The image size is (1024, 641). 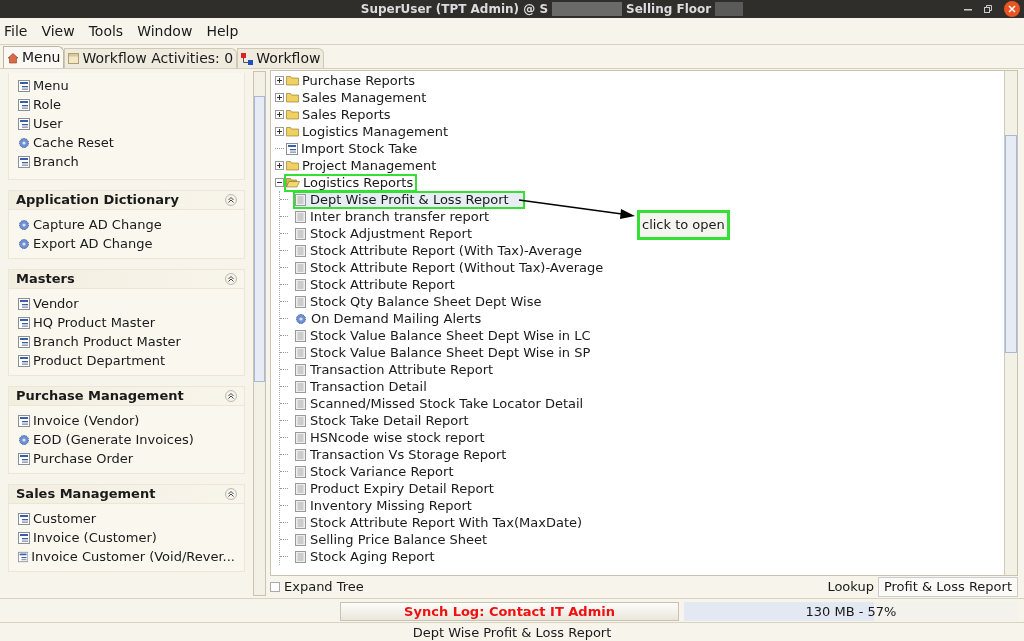 What do you see at coordinates (126, 123) in the screenshot?
I see `menu-entry: User` at bounding box center [126, 123].